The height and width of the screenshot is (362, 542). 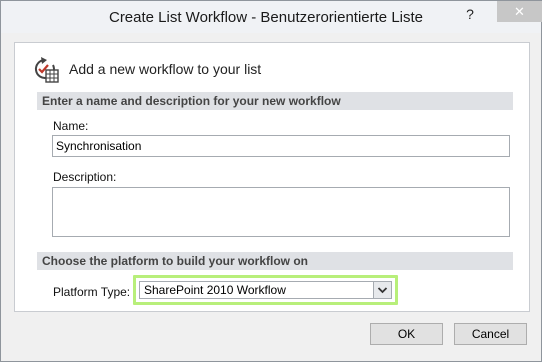 What do you see at coordinates (470, 14) in the screenshot?
I see `help-button: ?` at bounding box center [470, 14].